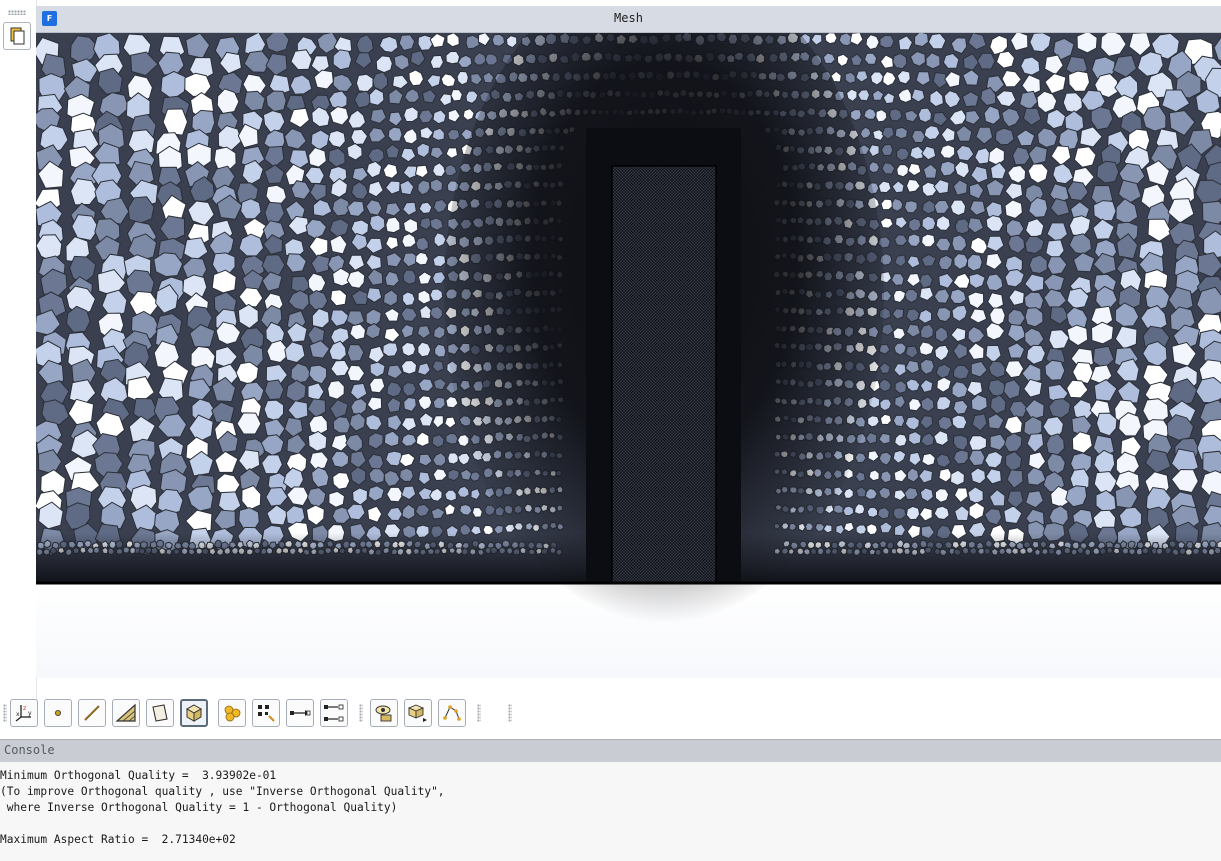 This screenshot has width=1221, height=861. I want to click on axes-icon: z y x, so click(23, 713).